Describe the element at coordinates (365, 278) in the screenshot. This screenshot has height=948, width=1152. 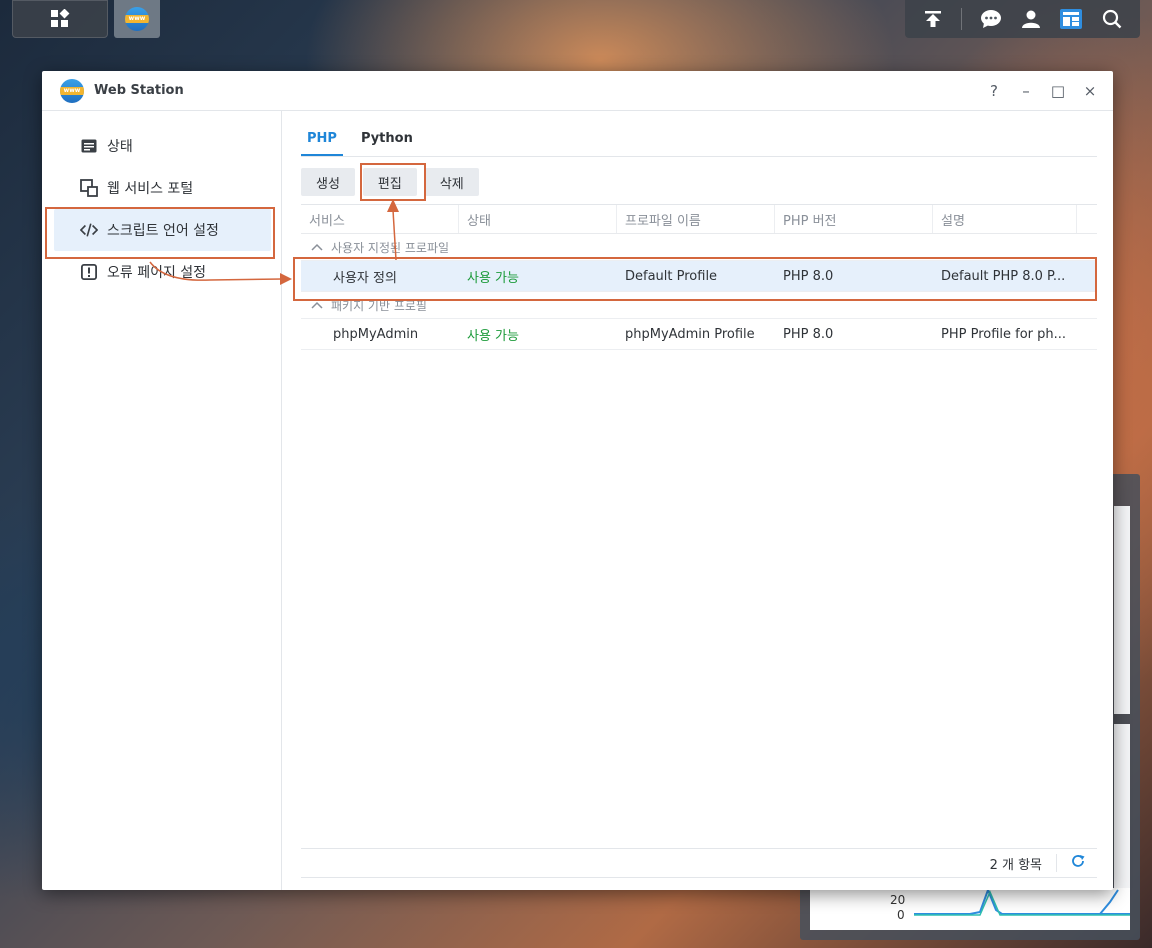
I see `cell-service: 사용자 정의` at that location.